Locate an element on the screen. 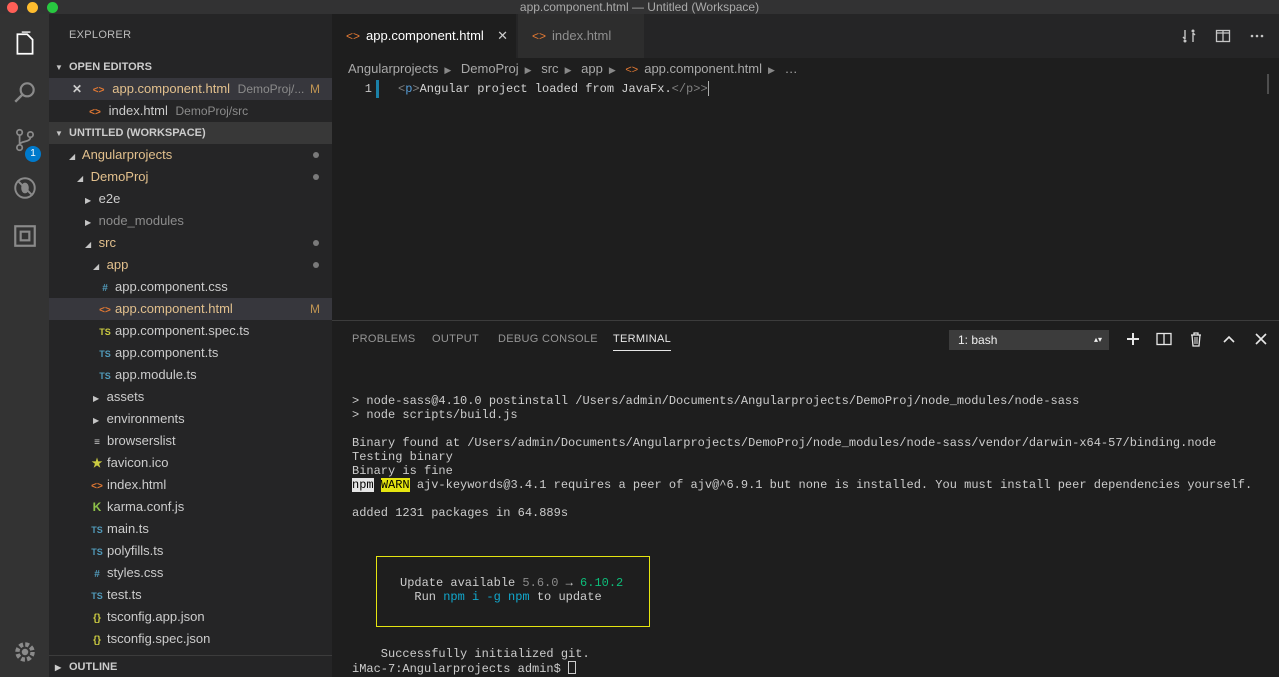  breadcrumb-item: app is located at coordinates (592, 68).